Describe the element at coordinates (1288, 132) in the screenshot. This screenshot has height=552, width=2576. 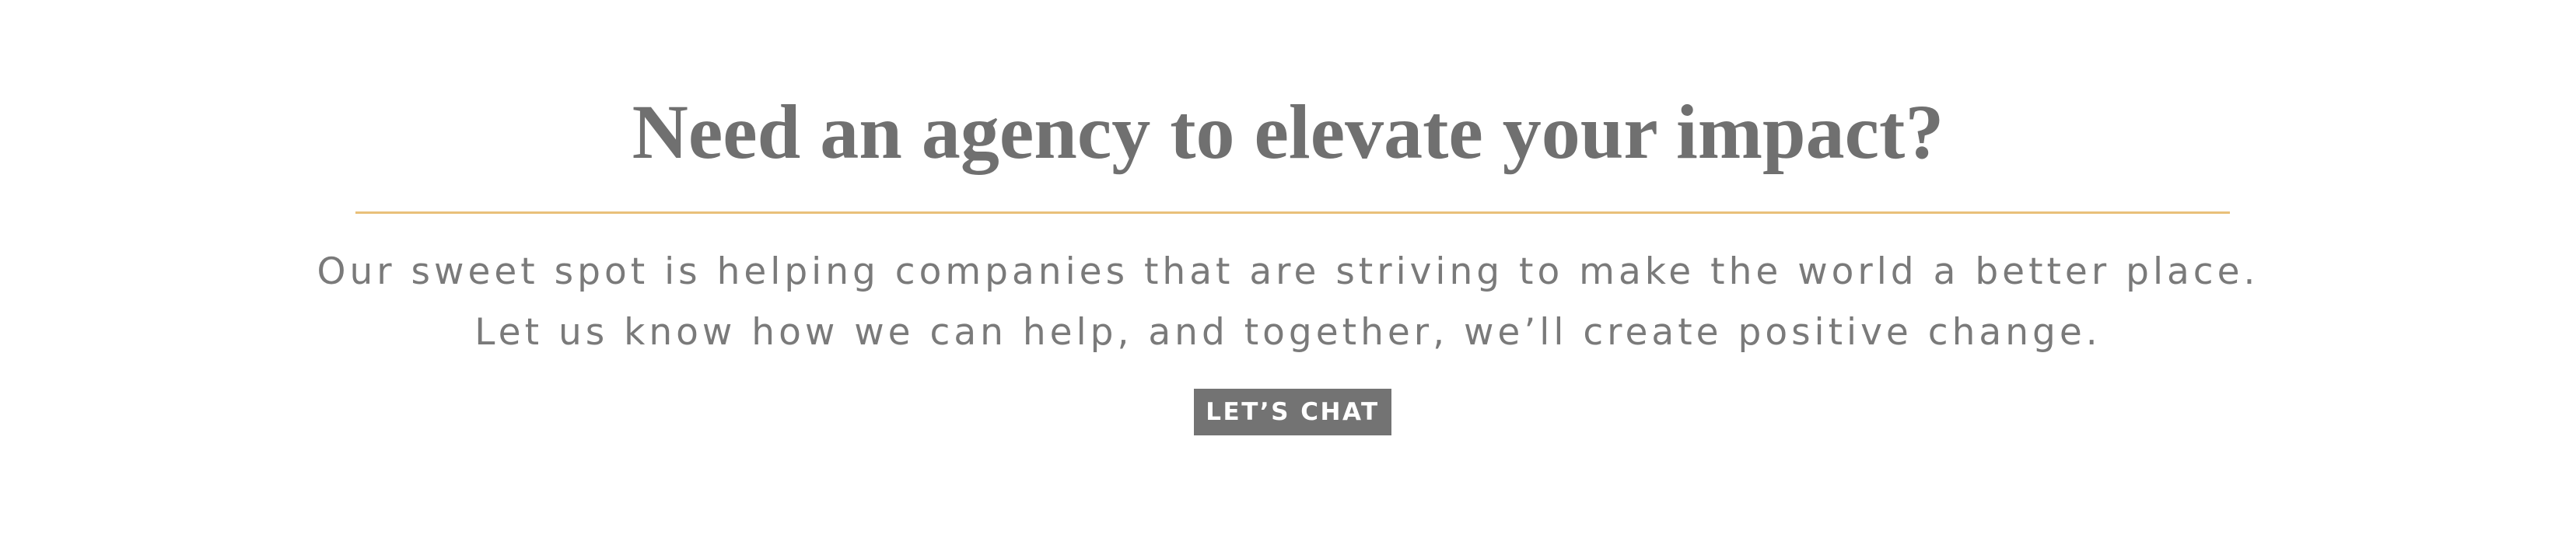
I see `cta-heading: Need an agency to elevate your impact?` at that location.